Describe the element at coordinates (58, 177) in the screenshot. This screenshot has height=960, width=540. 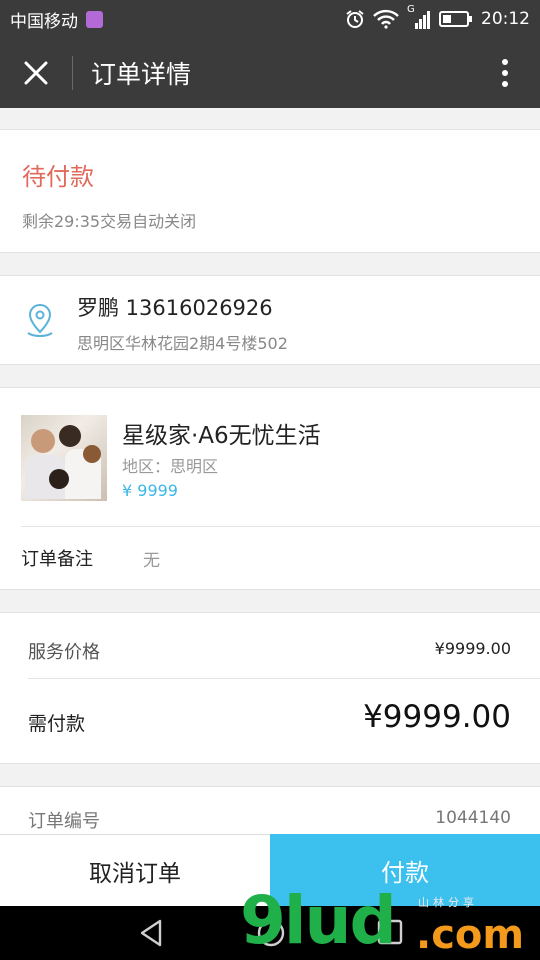
I see `order-state: 待付款` at that location.